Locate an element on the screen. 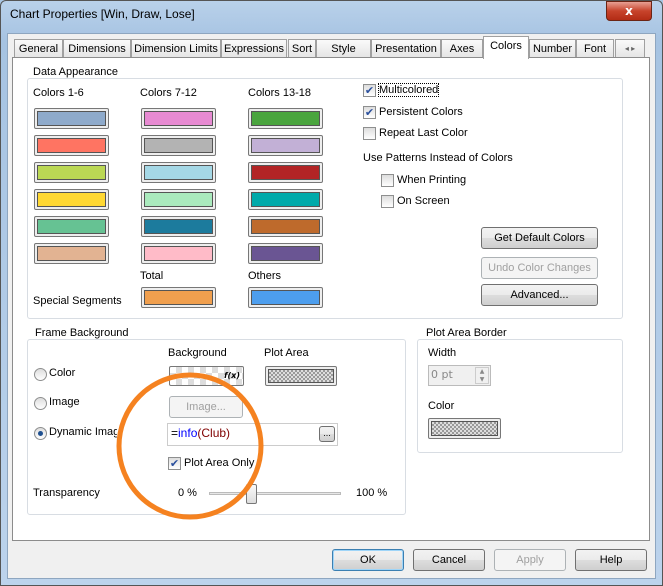 The height and width of the screenshot is (586, 663). expression-args: (Club) is located at coordinates (214, 433).